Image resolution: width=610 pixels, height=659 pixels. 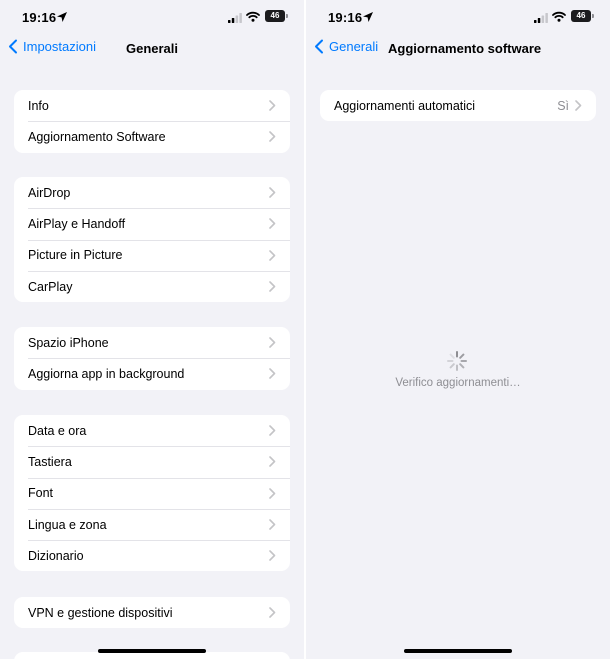 What do you see at coordinates (68, 342) in the screenshot?
I see `row-label: Spazio iPhone` at bounding box center [68, 342].